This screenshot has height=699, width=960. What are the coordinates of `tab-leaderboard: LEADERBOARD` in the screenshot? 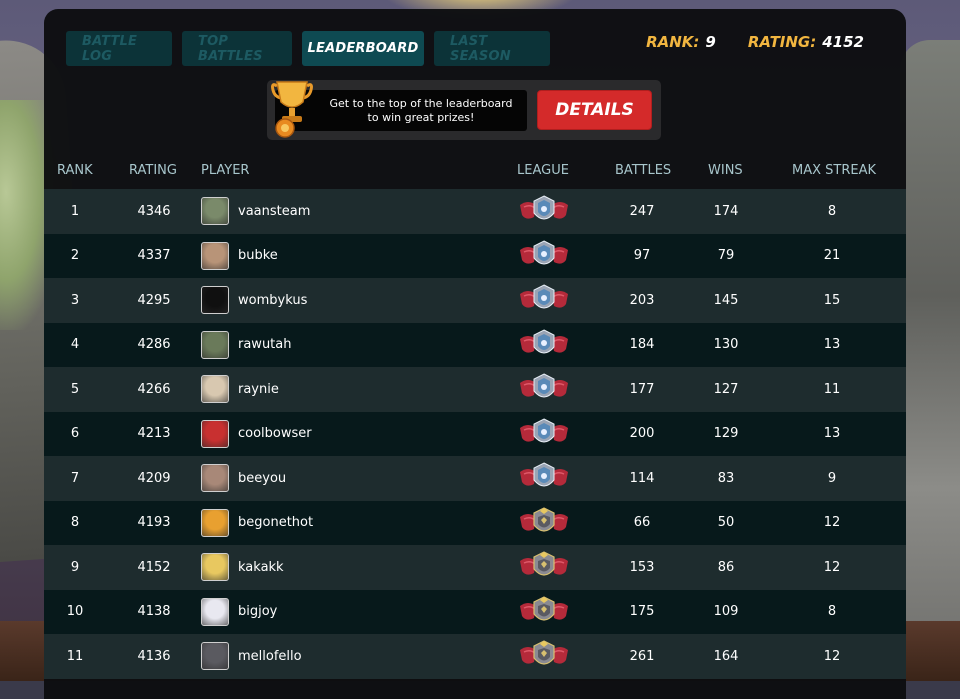 It's located at (363, 48).